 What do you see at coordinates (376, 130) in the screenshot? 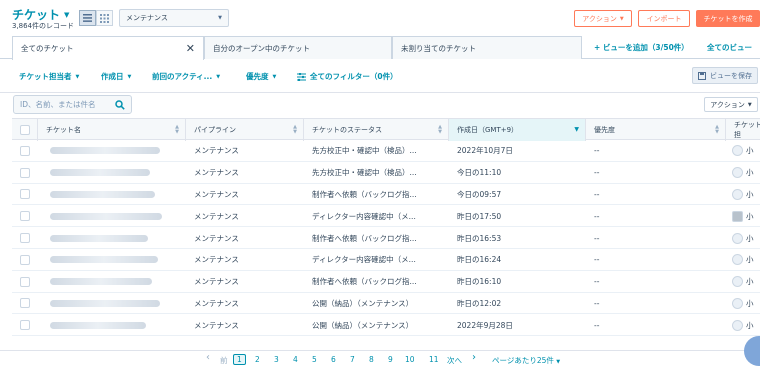
I see `column-ticket-status: チケットのステータス ▲ ▼` at bounding box center [376, 130].